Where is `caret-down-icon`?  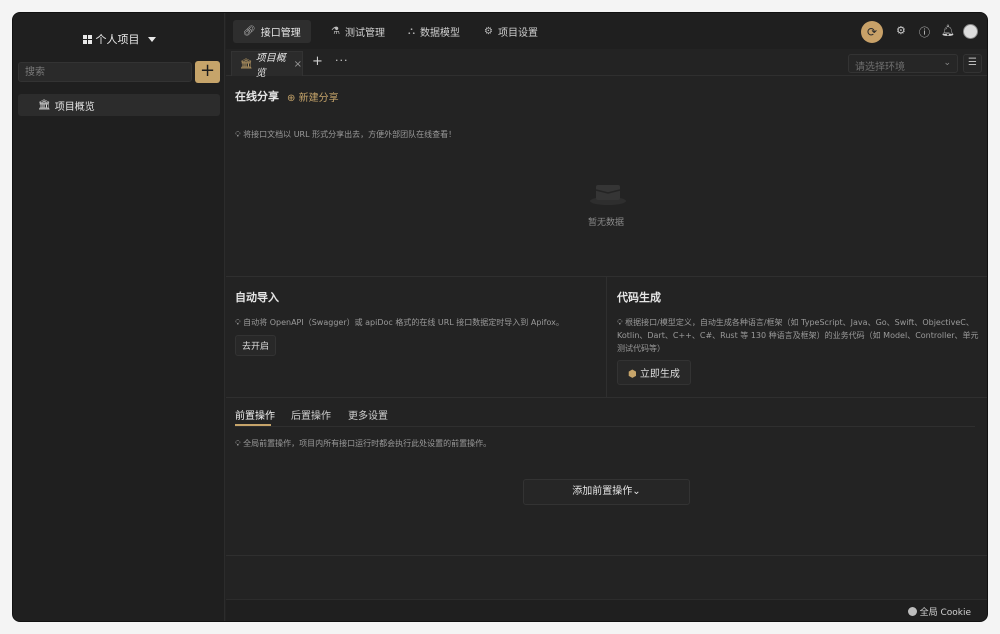 caret-down-icon is located at coordinates (151, 39).